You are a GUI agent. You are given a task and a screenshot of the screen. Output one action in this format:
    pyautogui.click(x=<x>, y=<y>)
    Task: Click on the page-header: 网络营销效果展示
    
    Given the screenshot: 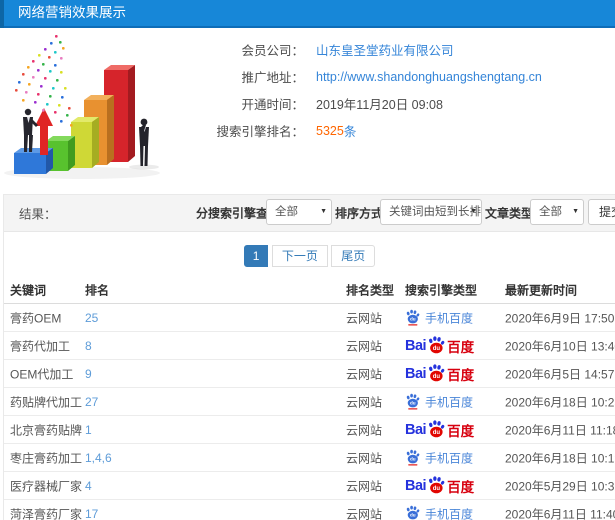 What is the action you would take?
    pyautogui.click(x=307, y=14)
    